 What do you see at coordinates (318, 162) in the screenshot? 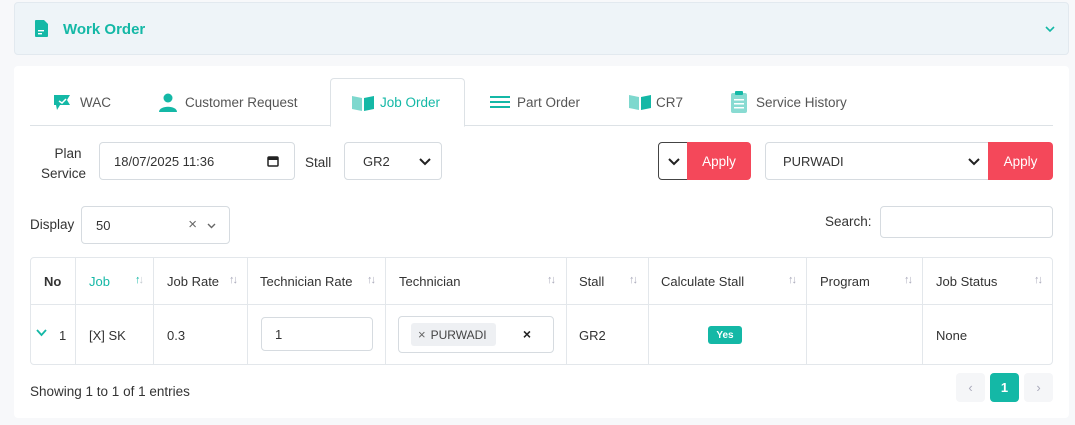
I see `stall-label: Stall` at bounding box center [318, 162].